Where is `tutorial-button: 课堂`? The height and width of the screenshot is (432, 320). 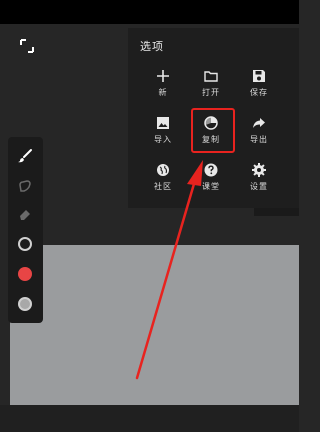
tutorial-button: 课堂 is located at coordinates (211, 179).